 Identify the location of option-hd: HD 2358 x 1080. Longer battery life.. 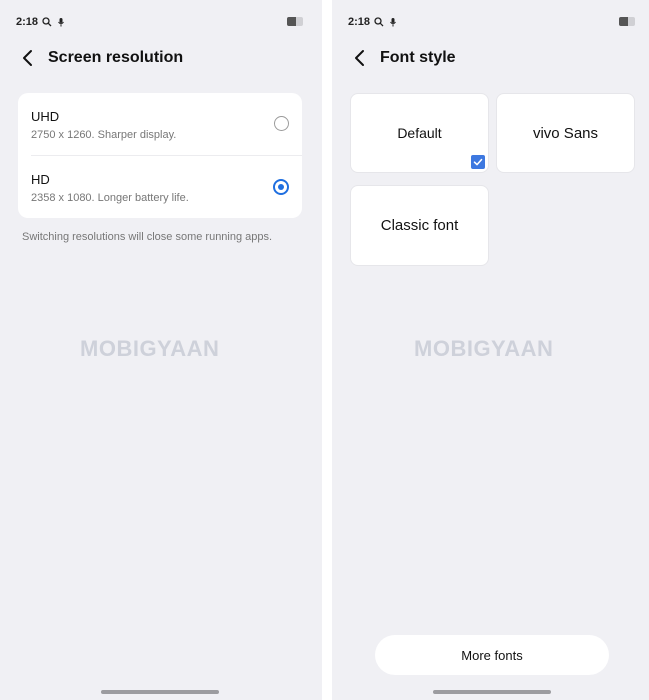
(160, 187).